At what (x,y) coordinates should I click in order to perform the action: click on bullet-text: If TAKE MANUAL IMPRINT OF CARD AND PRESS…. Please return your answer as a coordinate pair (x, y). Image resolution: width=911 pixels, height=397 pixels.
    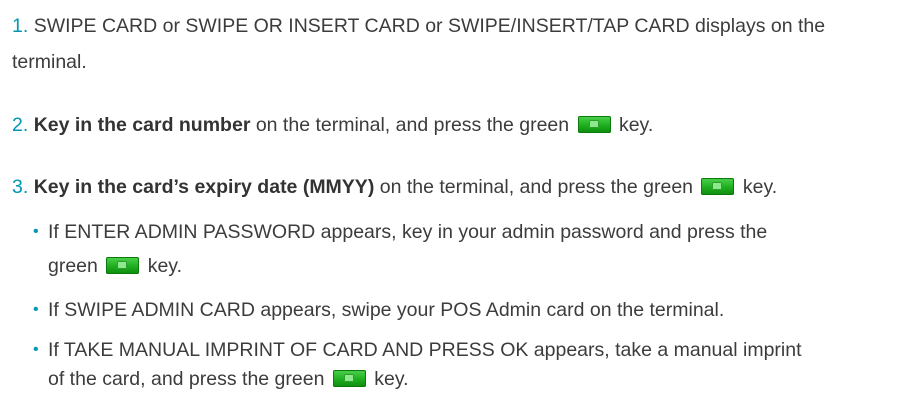
    Looking at the image, I should click on (425, 350).